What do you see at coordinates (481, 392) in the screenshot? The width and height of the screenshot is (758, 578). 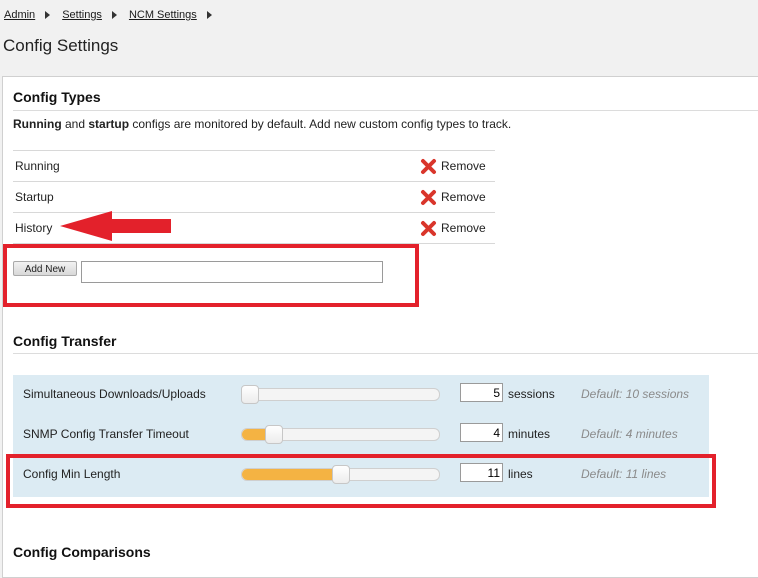 I see `simultaneous-sessions-input` at bounding box center [481, 392].